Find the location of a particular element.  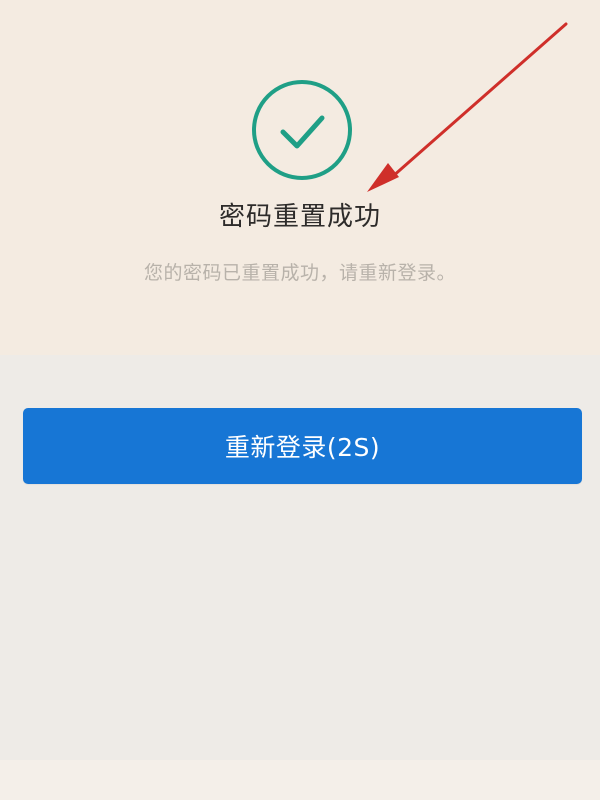

check-circle-icon is located at coordinates (302, 130).